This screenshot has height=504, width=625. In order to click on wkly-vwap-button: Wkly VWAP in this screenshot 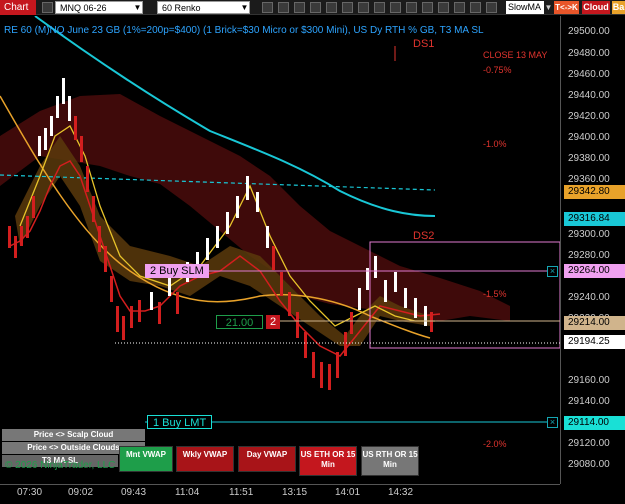, I will do `click(205, 459)`.